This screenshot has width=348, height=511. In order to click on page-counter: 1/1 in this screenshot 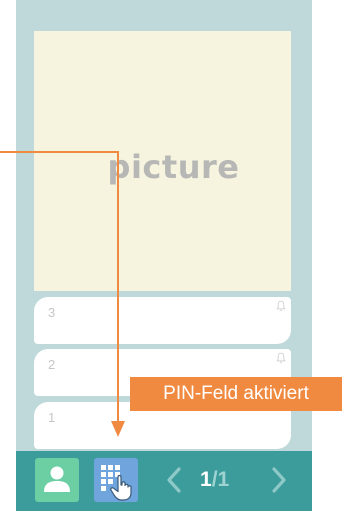, I will do `click(225, 480)`.